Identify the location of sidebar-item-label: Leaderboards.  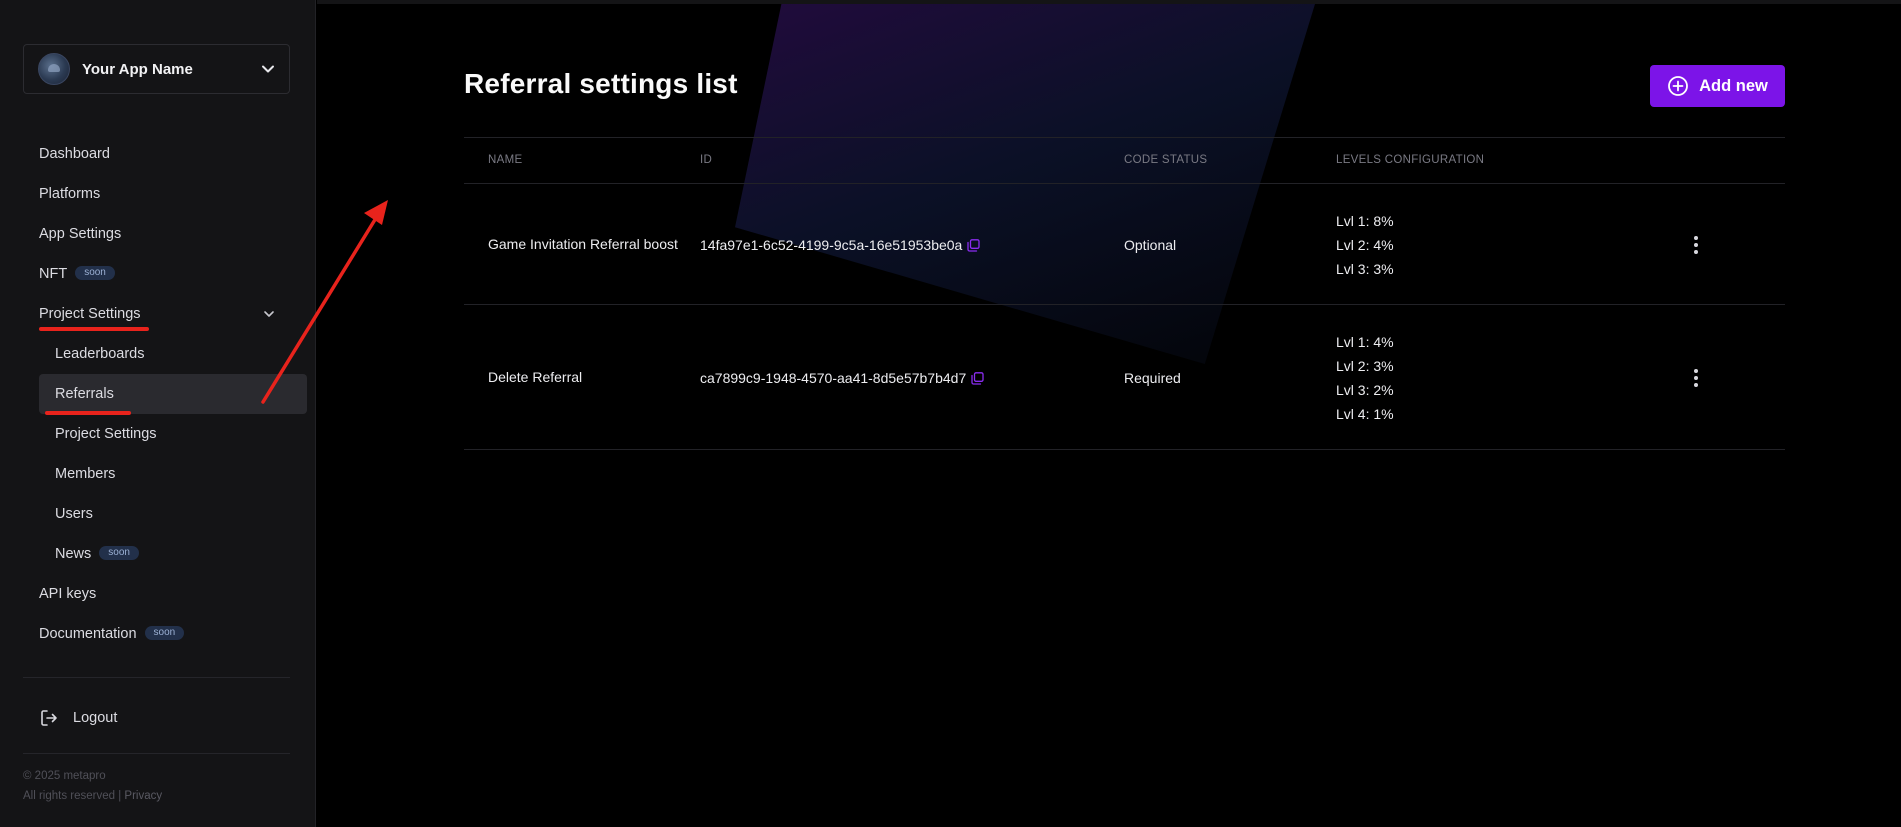
(100, 354).